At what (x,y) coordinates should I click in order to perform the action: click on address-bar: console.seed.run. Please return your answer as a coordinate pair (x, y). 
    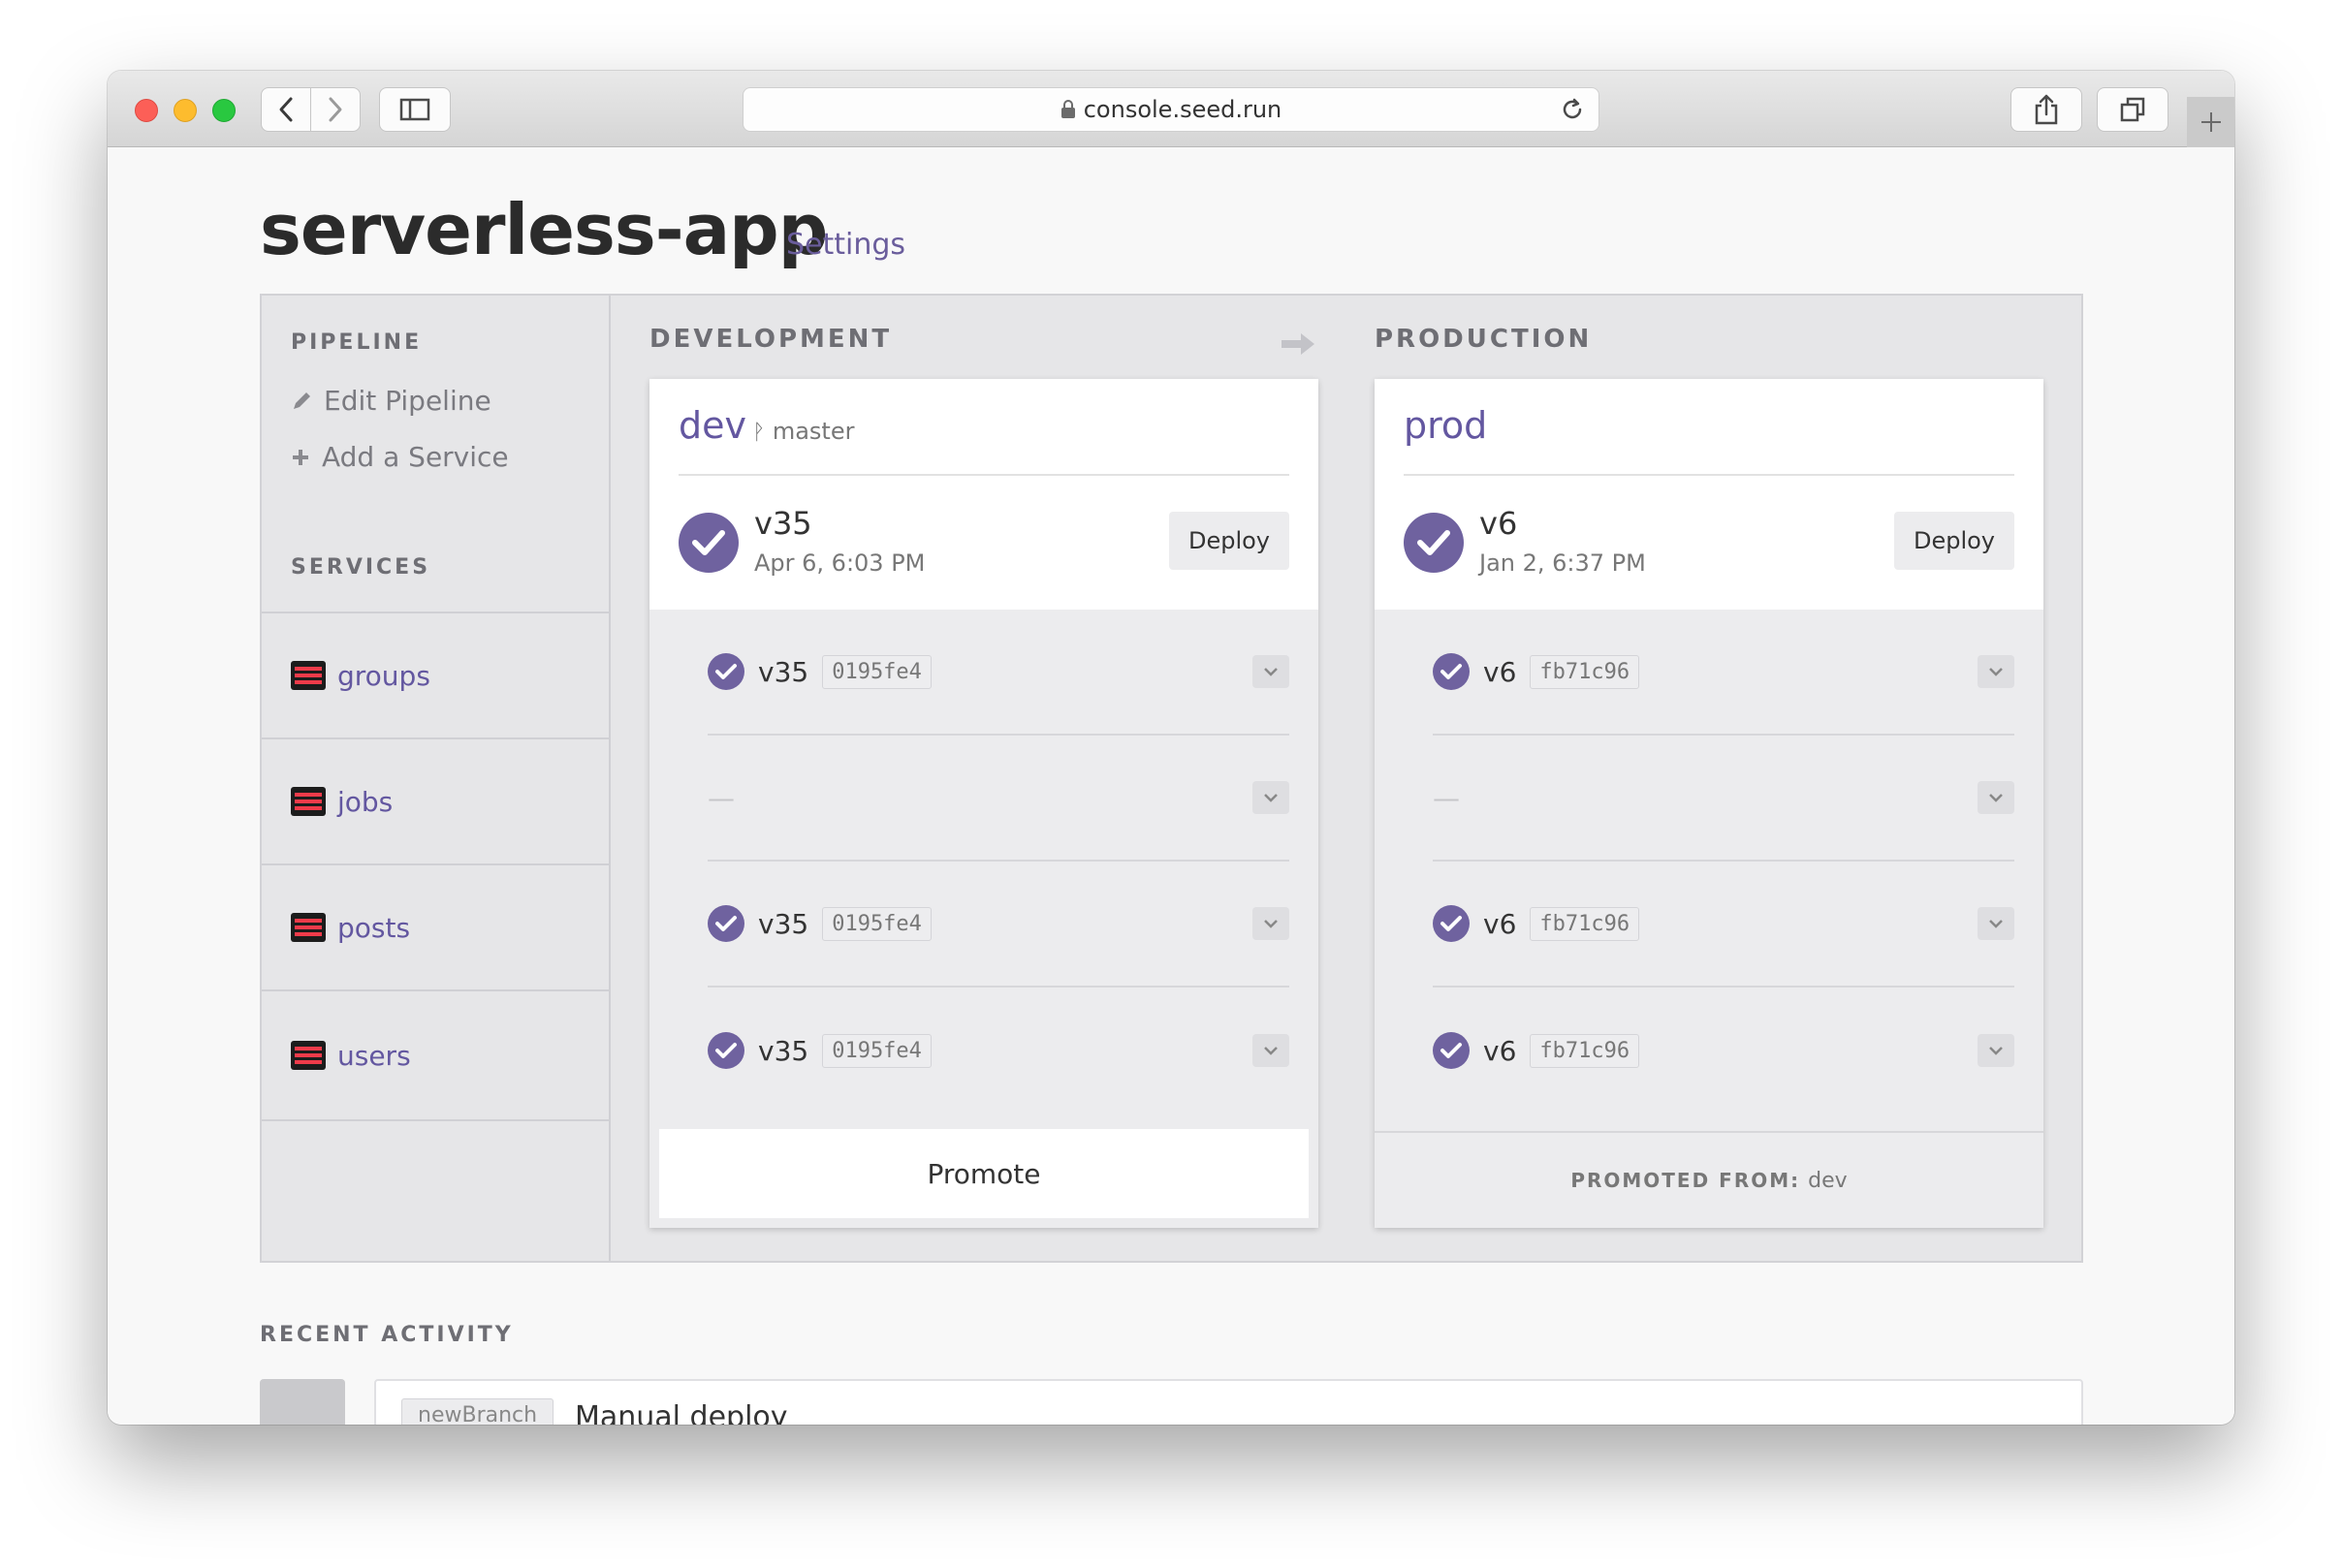
    Looking at the image, I should click on (1171, 110).